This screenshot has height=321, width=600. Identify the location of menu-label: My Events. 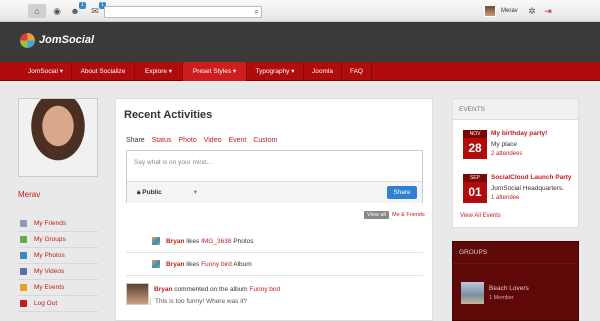
(49, 287).